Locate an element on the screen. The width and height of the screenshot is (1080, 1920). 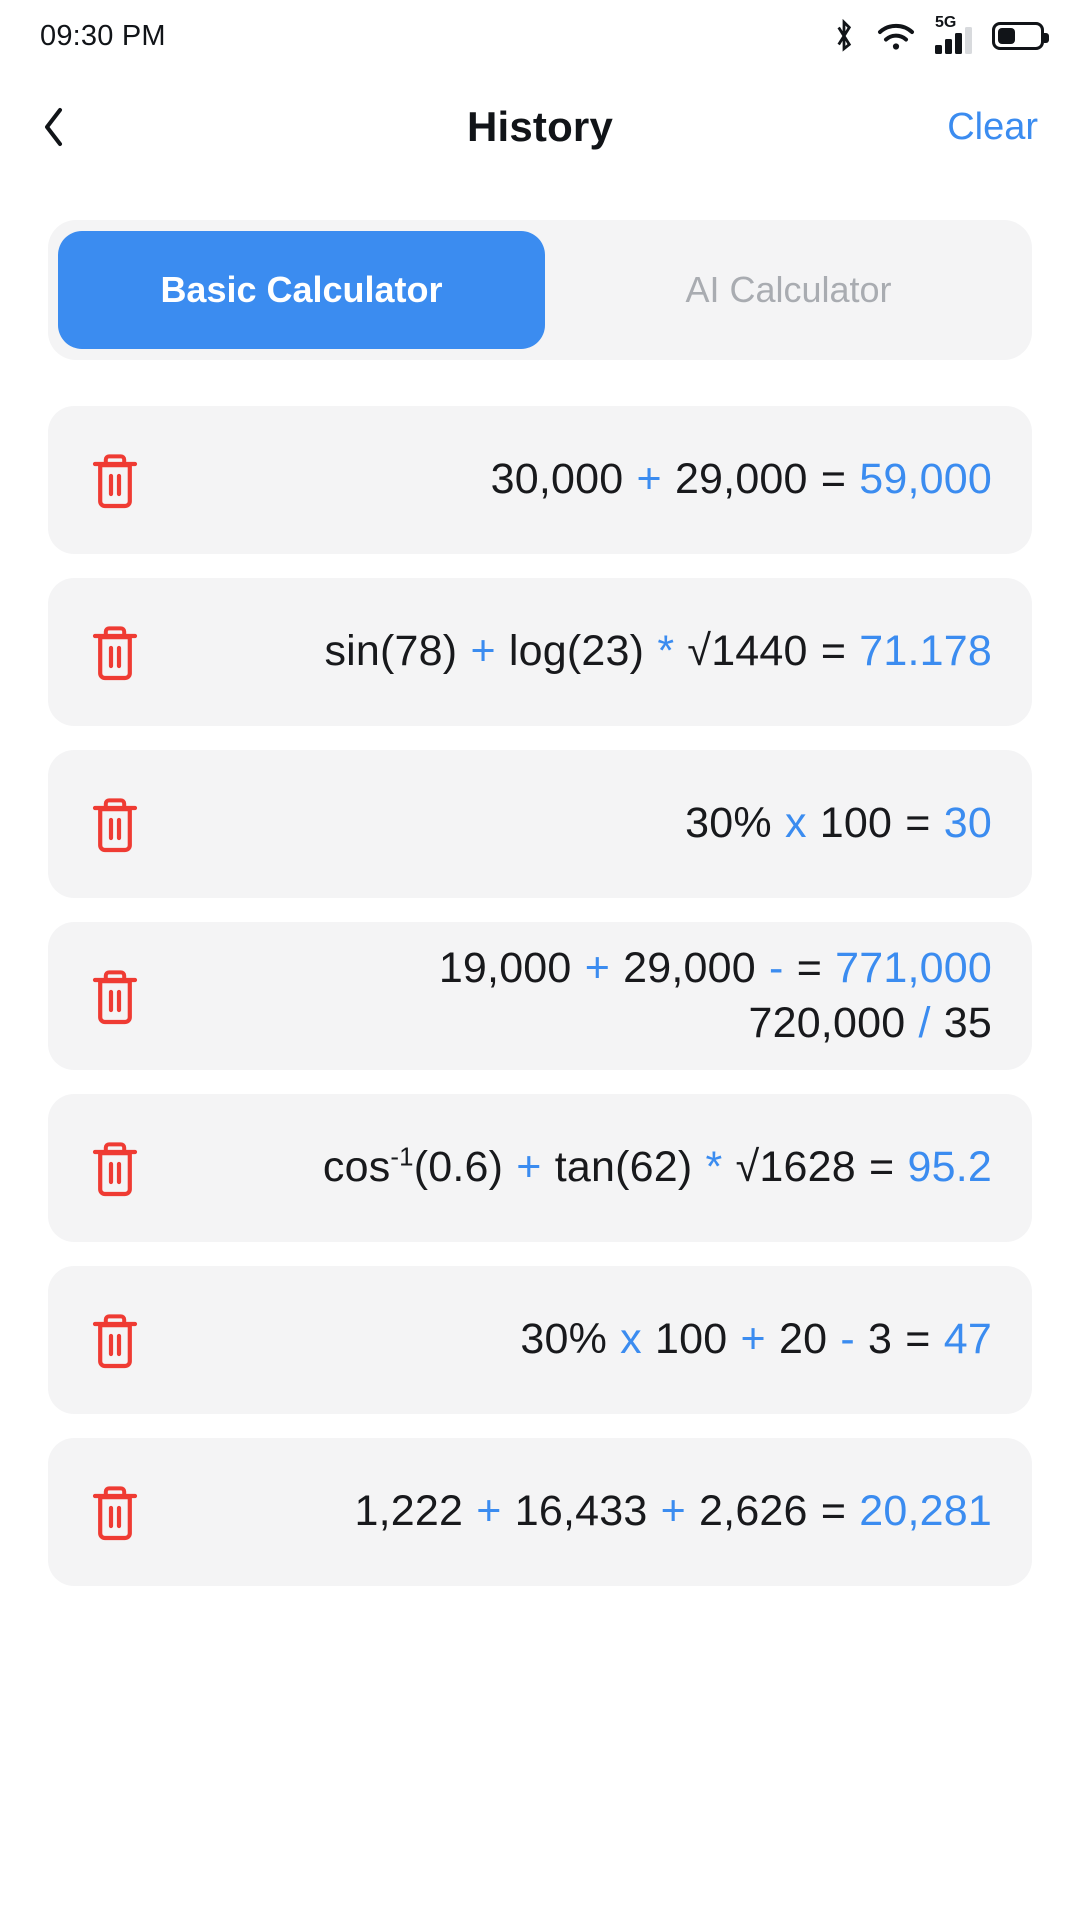
operand-token: √1628 is located at coordinates (796, 1167).